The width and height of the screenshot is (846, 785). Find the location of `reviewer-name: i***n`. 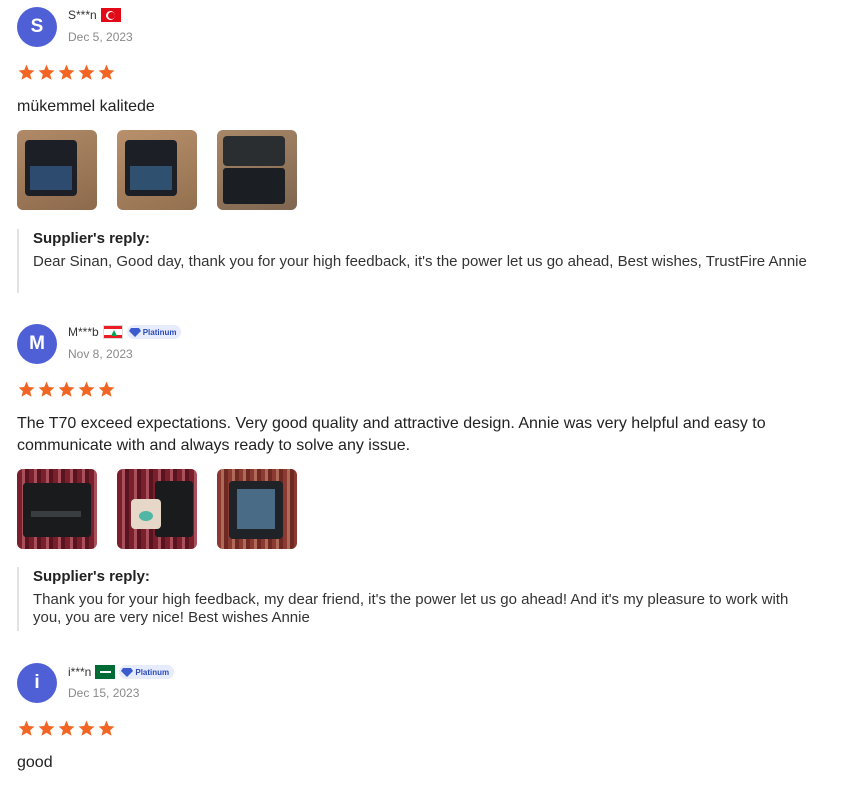

reviewer-name: i***n is located at coordinates (80, 672).